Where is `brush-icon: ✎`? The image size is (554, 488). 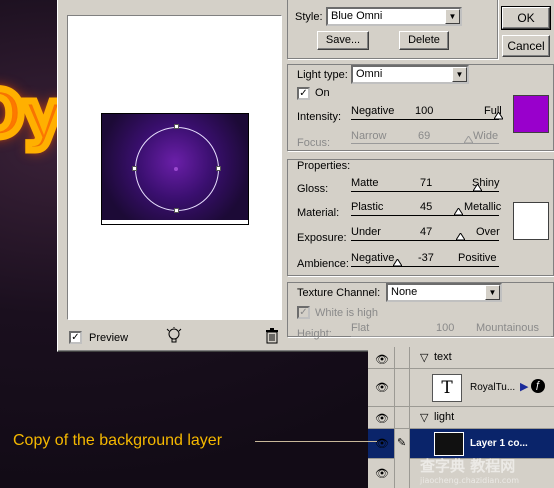
brush-icon: ✎ is located at coordinates (402, 443).